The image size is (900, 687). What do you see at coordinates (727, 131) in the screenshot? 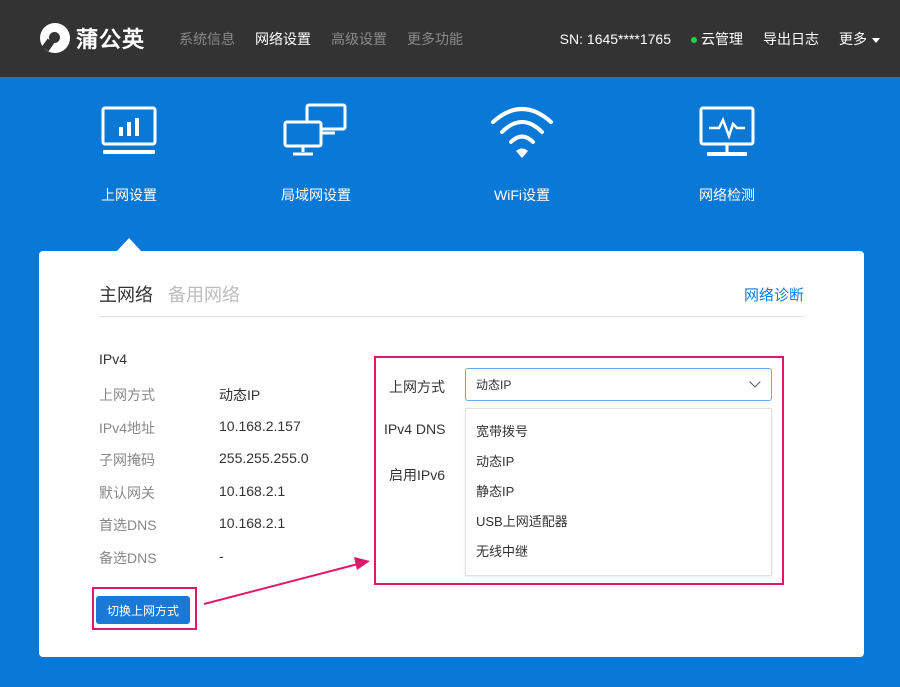
I see `network-monitor-icon` at bounding box center [727, 131].